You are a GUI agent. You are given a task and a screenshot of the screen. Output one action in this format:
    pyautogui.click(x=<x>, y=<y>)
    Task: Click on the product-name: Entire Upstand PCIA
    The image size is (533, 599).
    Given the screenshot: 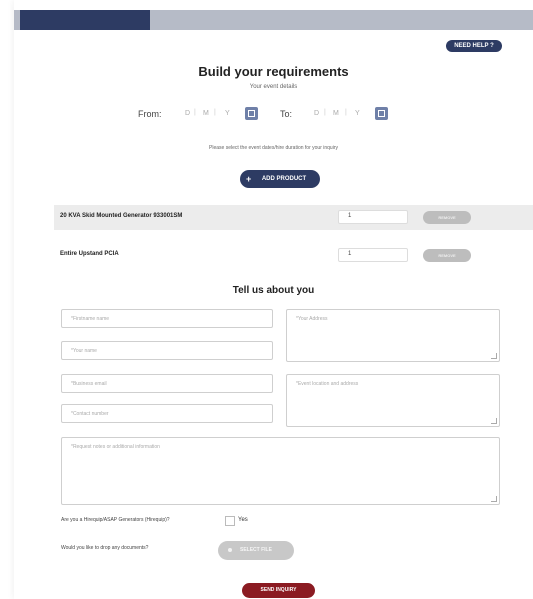 What is the action you would take?
    pyautogui.click(x=89, y=254)
    